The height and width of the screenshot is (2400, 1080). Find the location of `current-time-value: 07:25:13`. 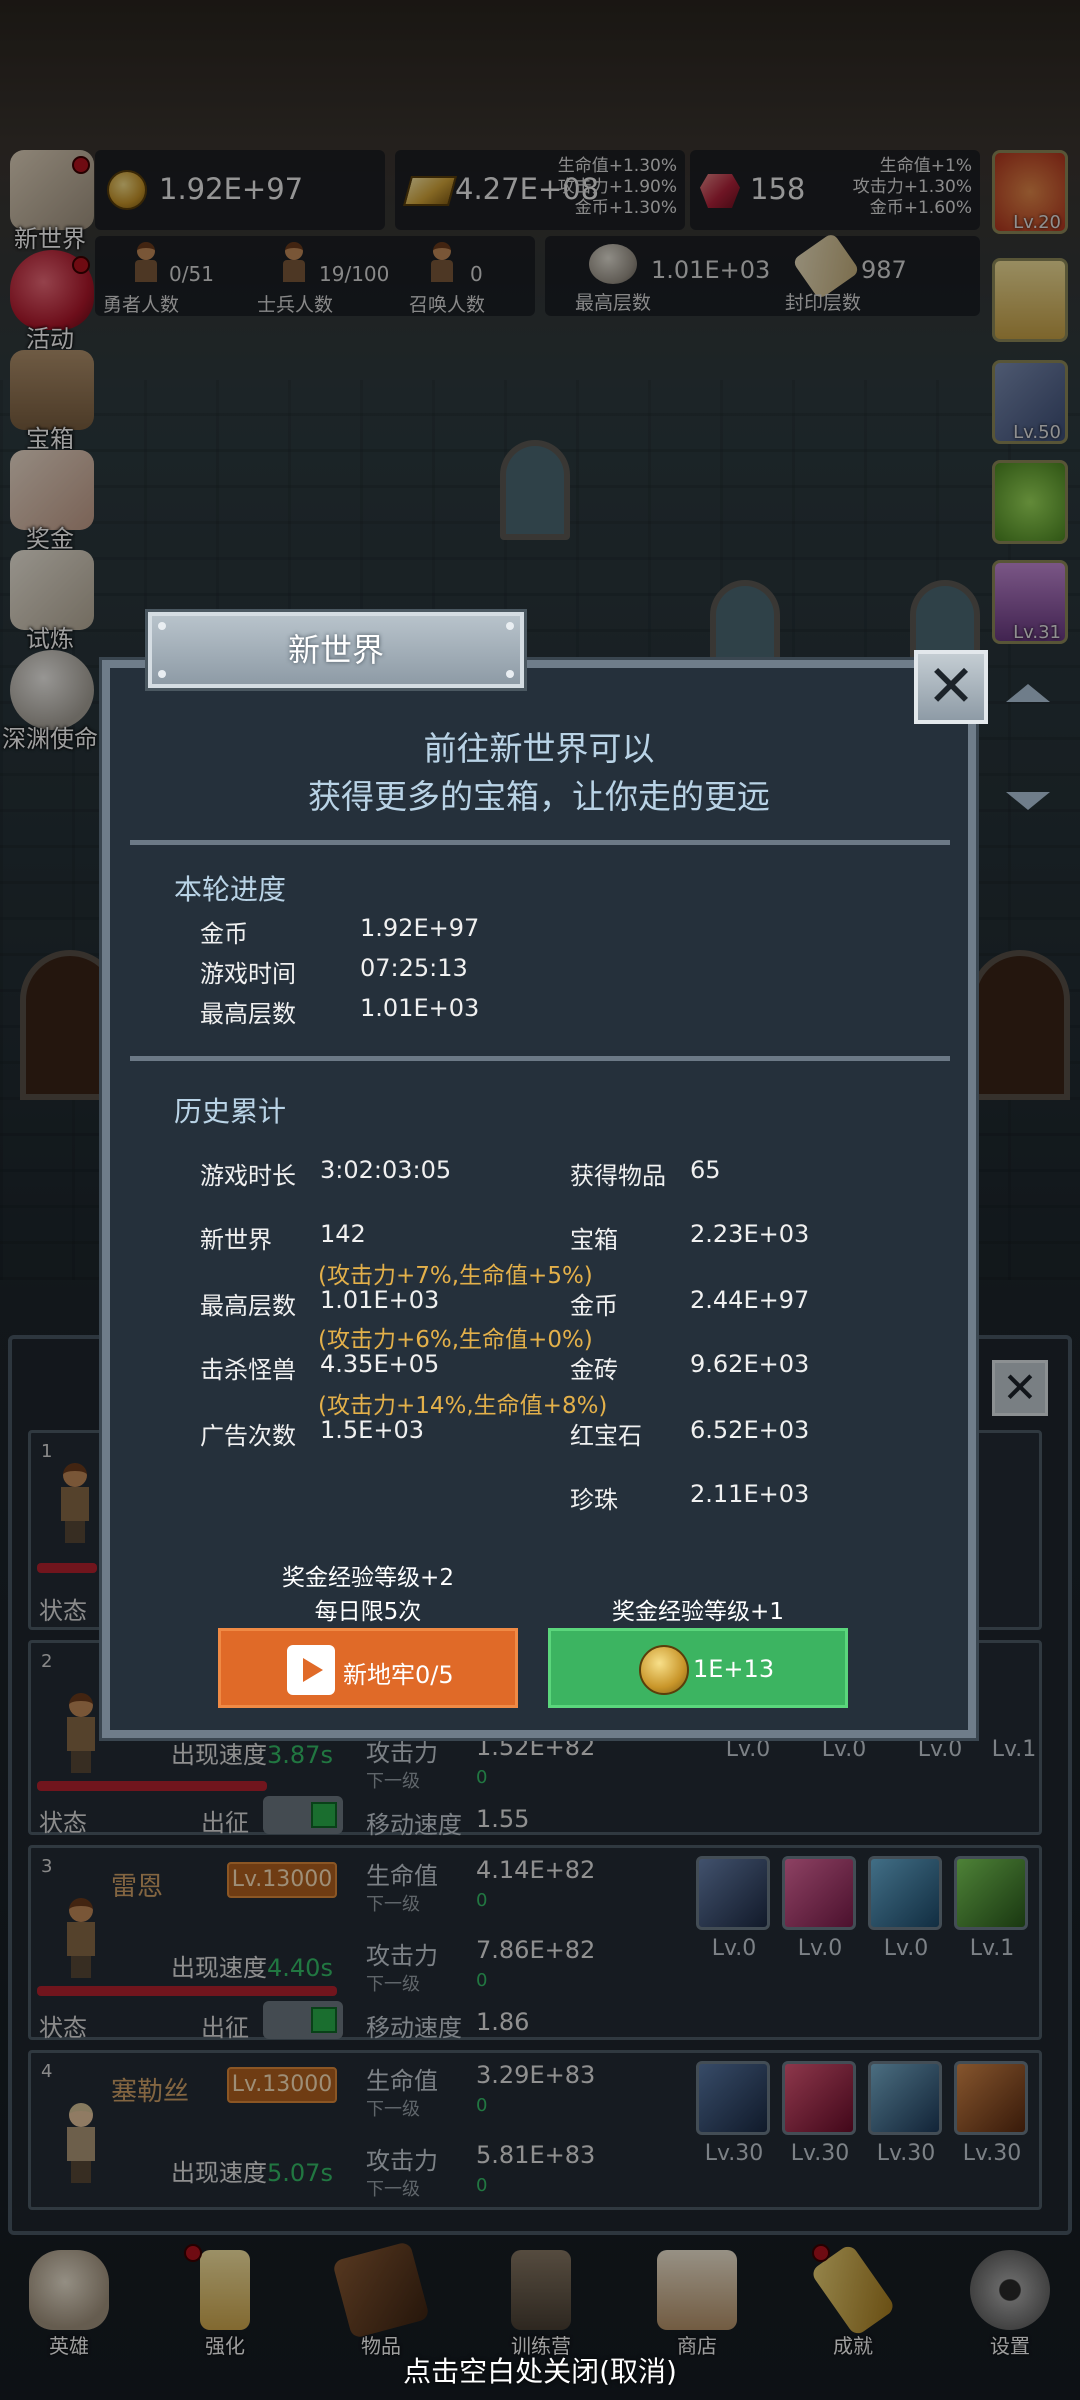

current-time-value: 07:25:13 is located at coordinates (414, 968).